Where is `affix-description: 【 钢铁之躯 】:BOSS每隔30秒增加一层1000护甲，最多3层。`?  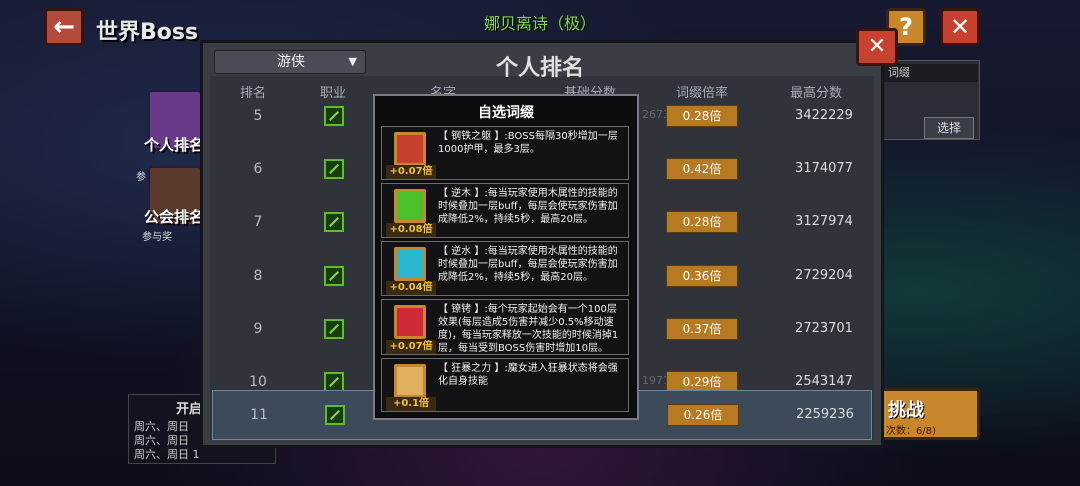
affix-description: 【 钢铁之躯 】:BOSS每隔30秒增加一层1000护甲，最多3层。 is located at coordinates (528, 143).